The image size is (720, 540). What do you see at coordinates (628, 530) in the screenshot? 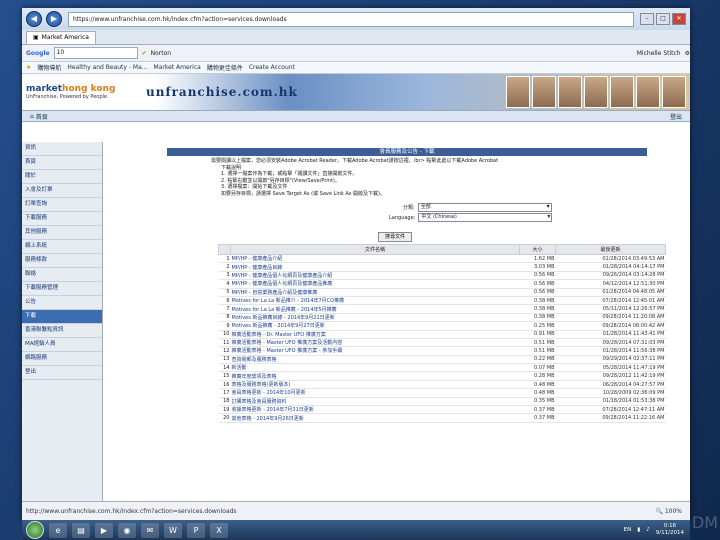
I see `language-indicator: EN` at bounding box center [628, 530].